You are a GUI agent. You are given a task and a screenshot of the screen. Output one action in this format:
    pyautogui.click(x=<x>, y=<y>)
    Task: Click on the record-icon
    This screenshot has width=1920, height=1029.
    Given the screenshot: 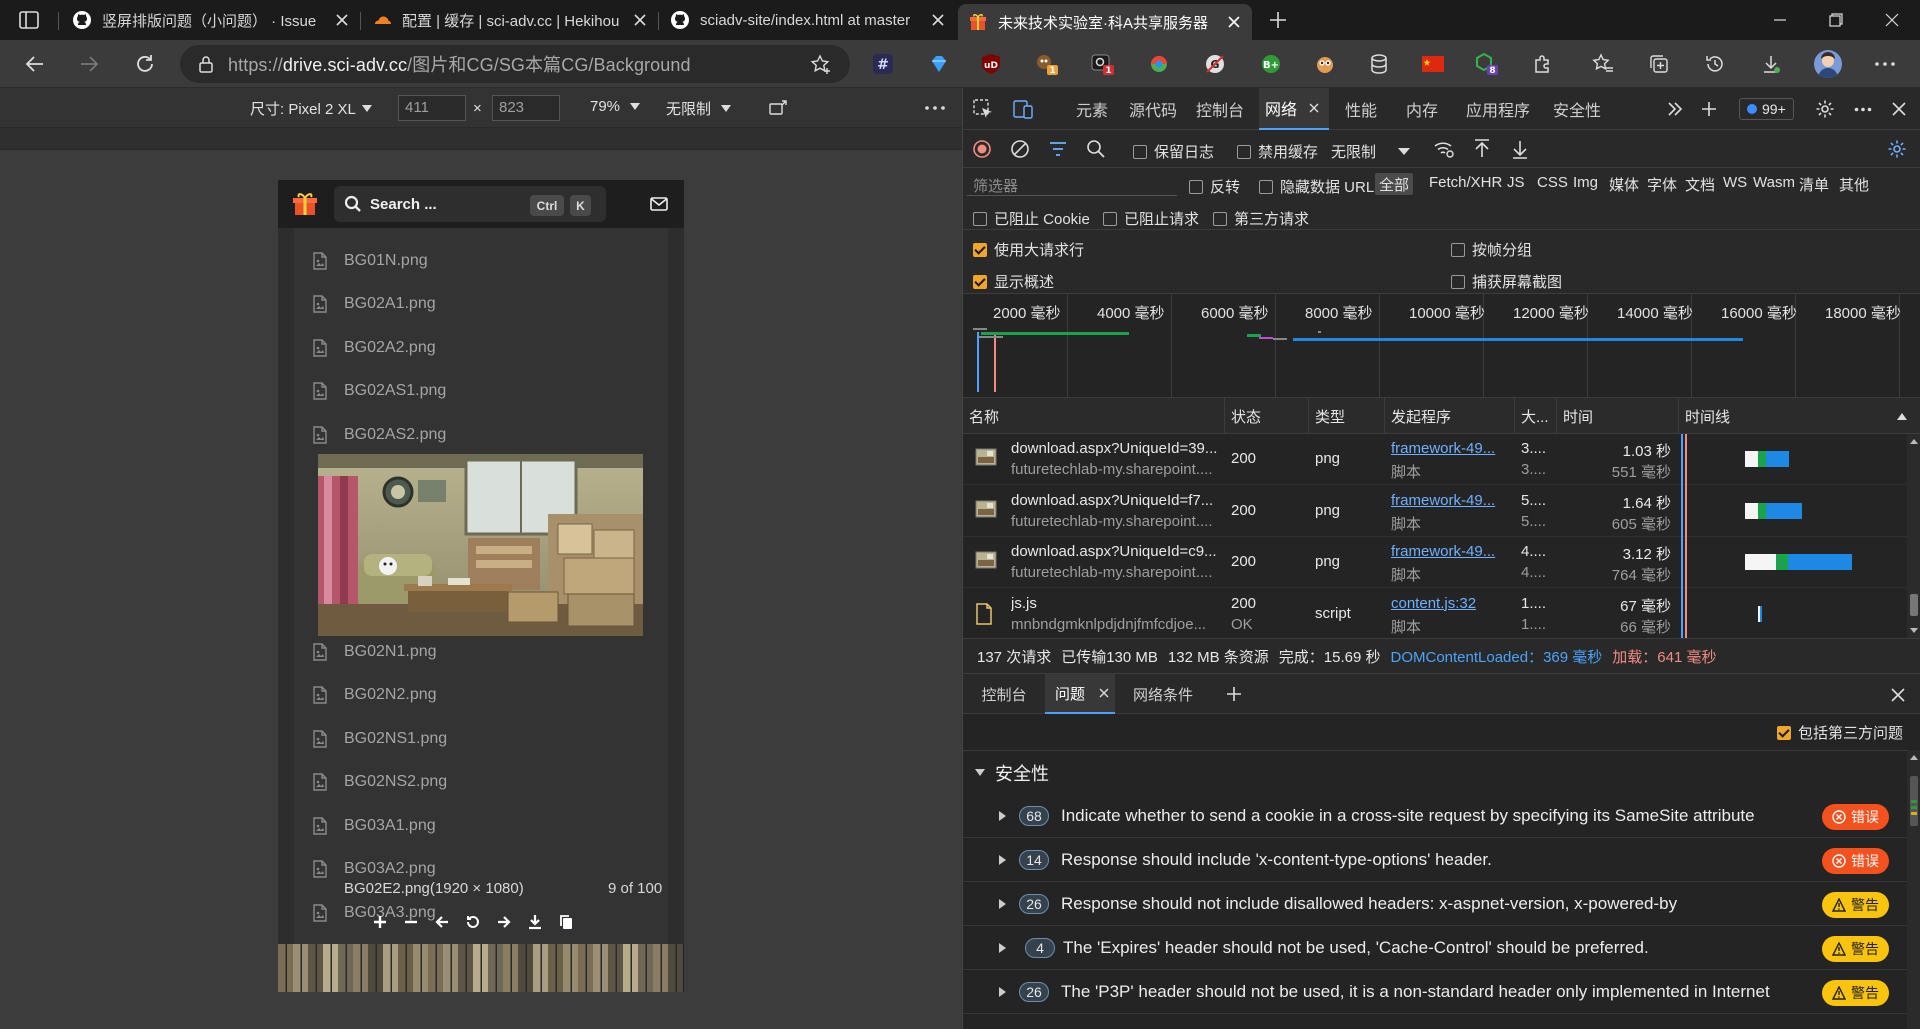 What is the action you would take?
    pyautogui.click(x=982, y=149)
    